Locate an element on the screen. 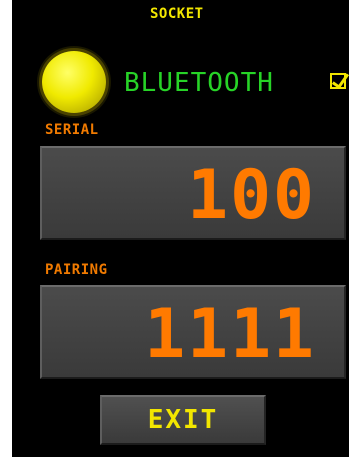  serial-value: 100 is located at coordinates (251, 195).